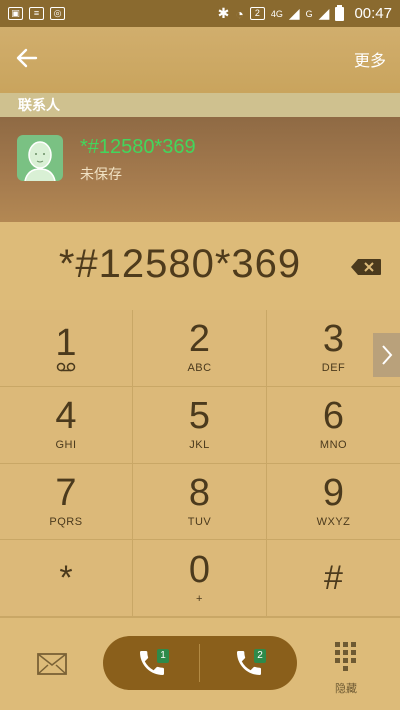  I want to click on key-5: 5 JKL, so click(200, 425).